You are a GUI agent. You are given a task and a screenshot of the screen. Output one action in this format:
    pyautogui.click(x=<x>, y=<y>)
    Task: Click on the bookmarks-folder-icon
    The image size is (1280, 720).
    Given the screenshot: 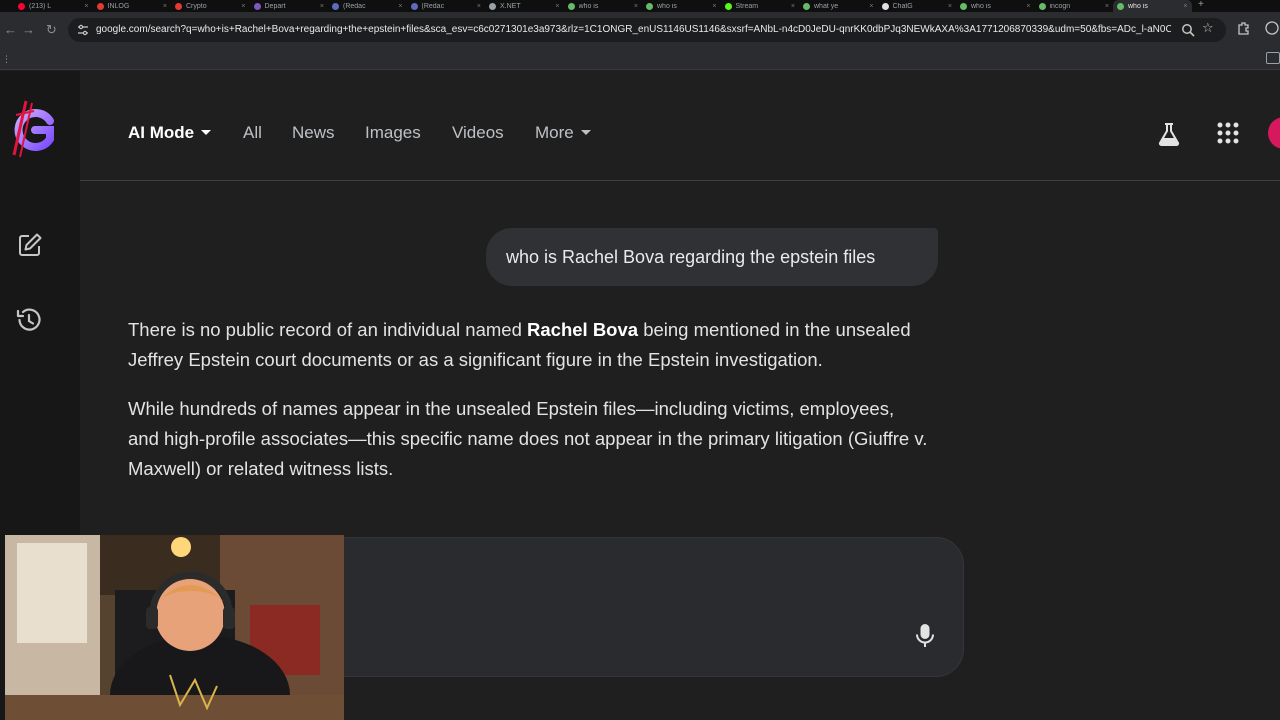 What is the action you would take?
    pyautogui.click(x=1273, y=58)
    